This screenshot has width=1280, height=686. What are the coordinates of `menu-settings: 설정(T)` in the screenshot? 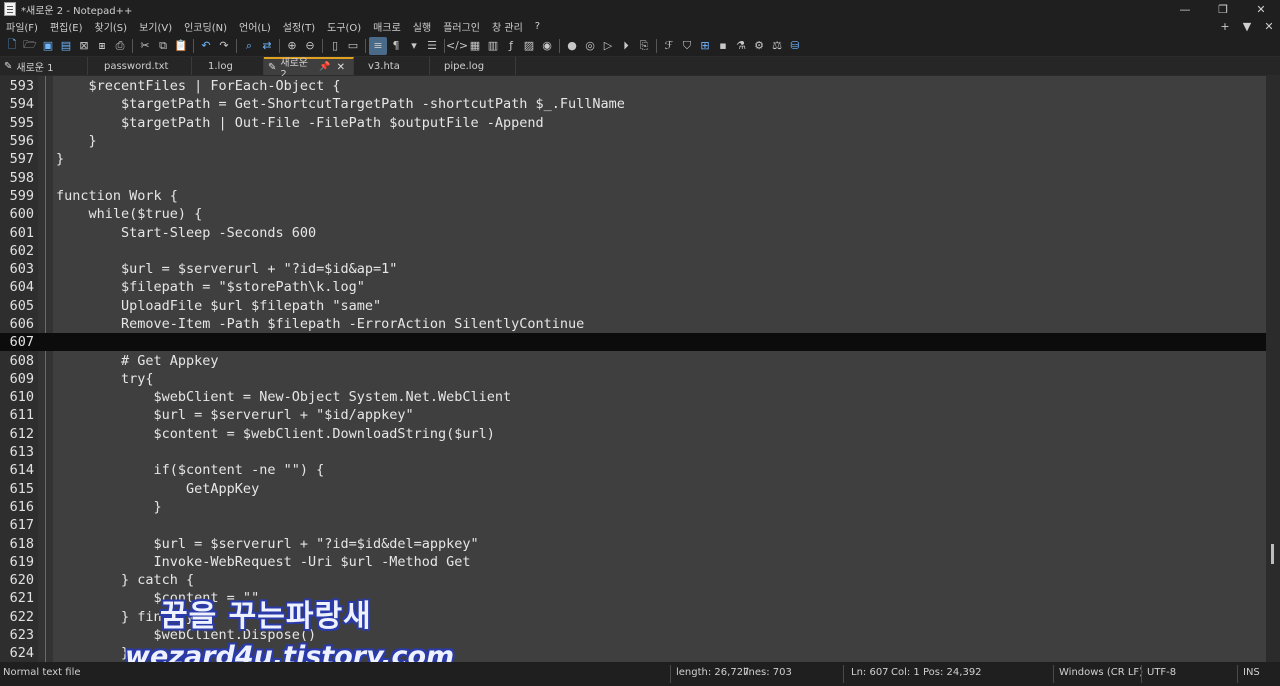 It's located at (299, 26).